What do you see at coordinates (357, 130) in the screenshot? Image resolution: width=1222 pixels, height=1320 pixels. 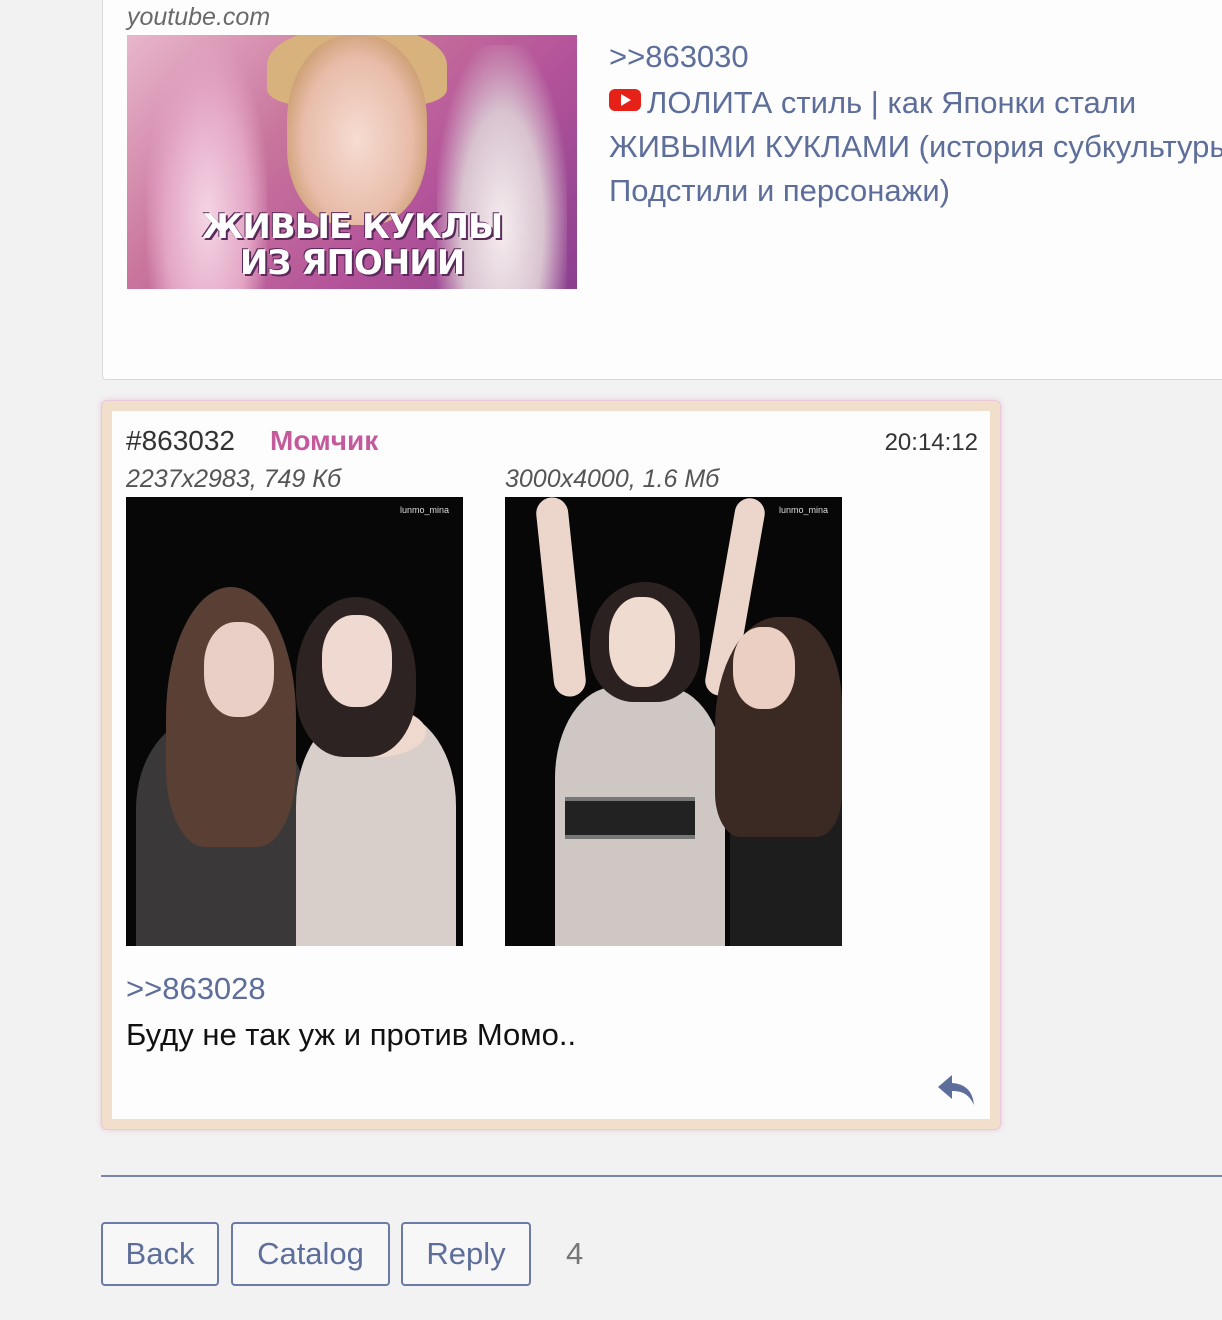 I see `thumbnail-face` at bounding box center [357, 130].